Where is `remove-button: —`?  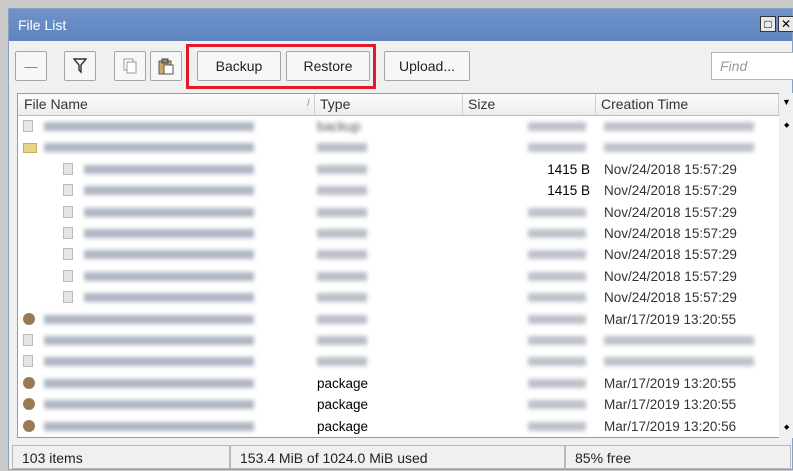 remove-button: — is located at coordinates (31, 66).